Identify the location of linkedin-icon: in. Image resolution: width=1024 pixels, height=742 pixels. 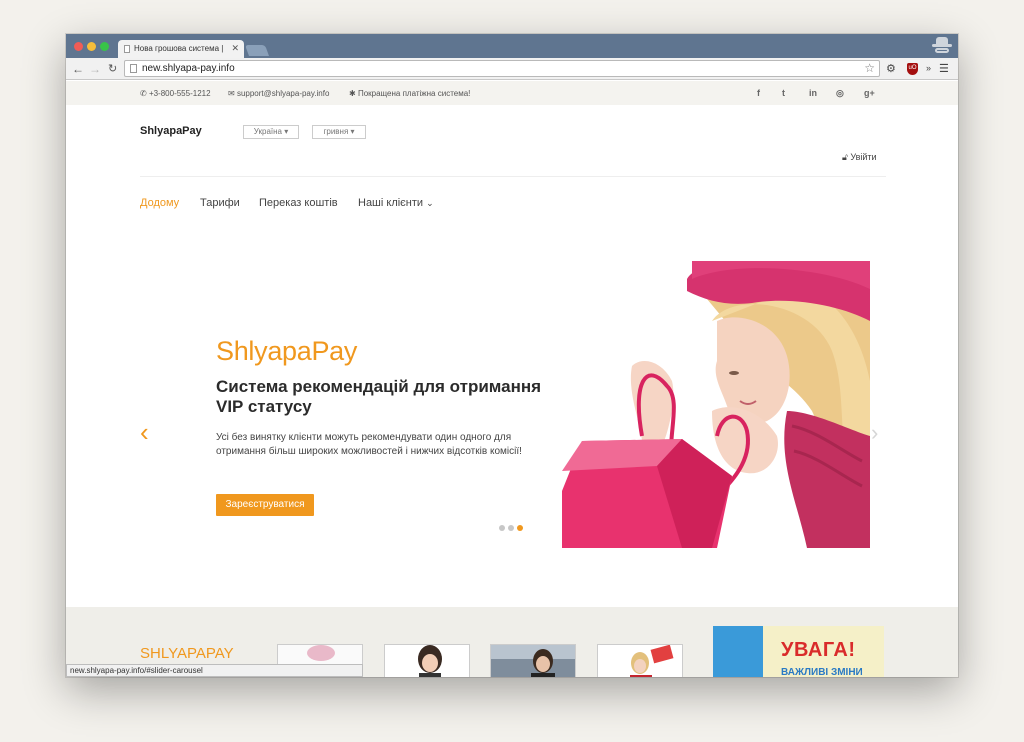
(813, 93).